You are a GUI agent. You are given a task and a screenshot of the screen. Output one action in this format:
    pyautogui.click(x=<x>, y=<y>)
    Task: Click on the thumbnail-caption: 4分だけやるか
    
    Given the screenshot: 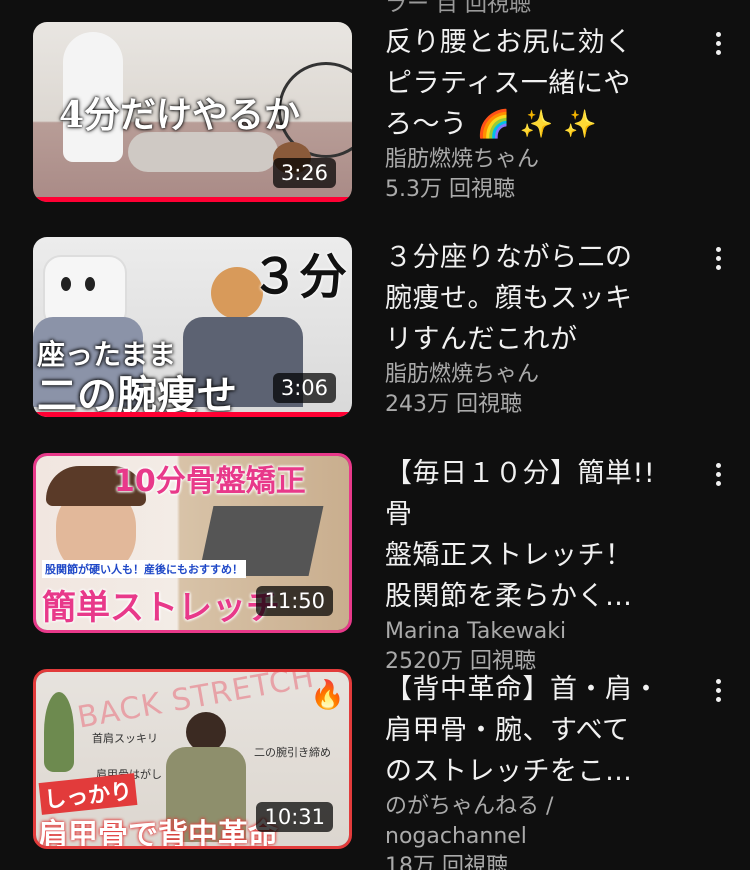 What is the action you would take?
    pyautogui.click(x=180, y=115)
    